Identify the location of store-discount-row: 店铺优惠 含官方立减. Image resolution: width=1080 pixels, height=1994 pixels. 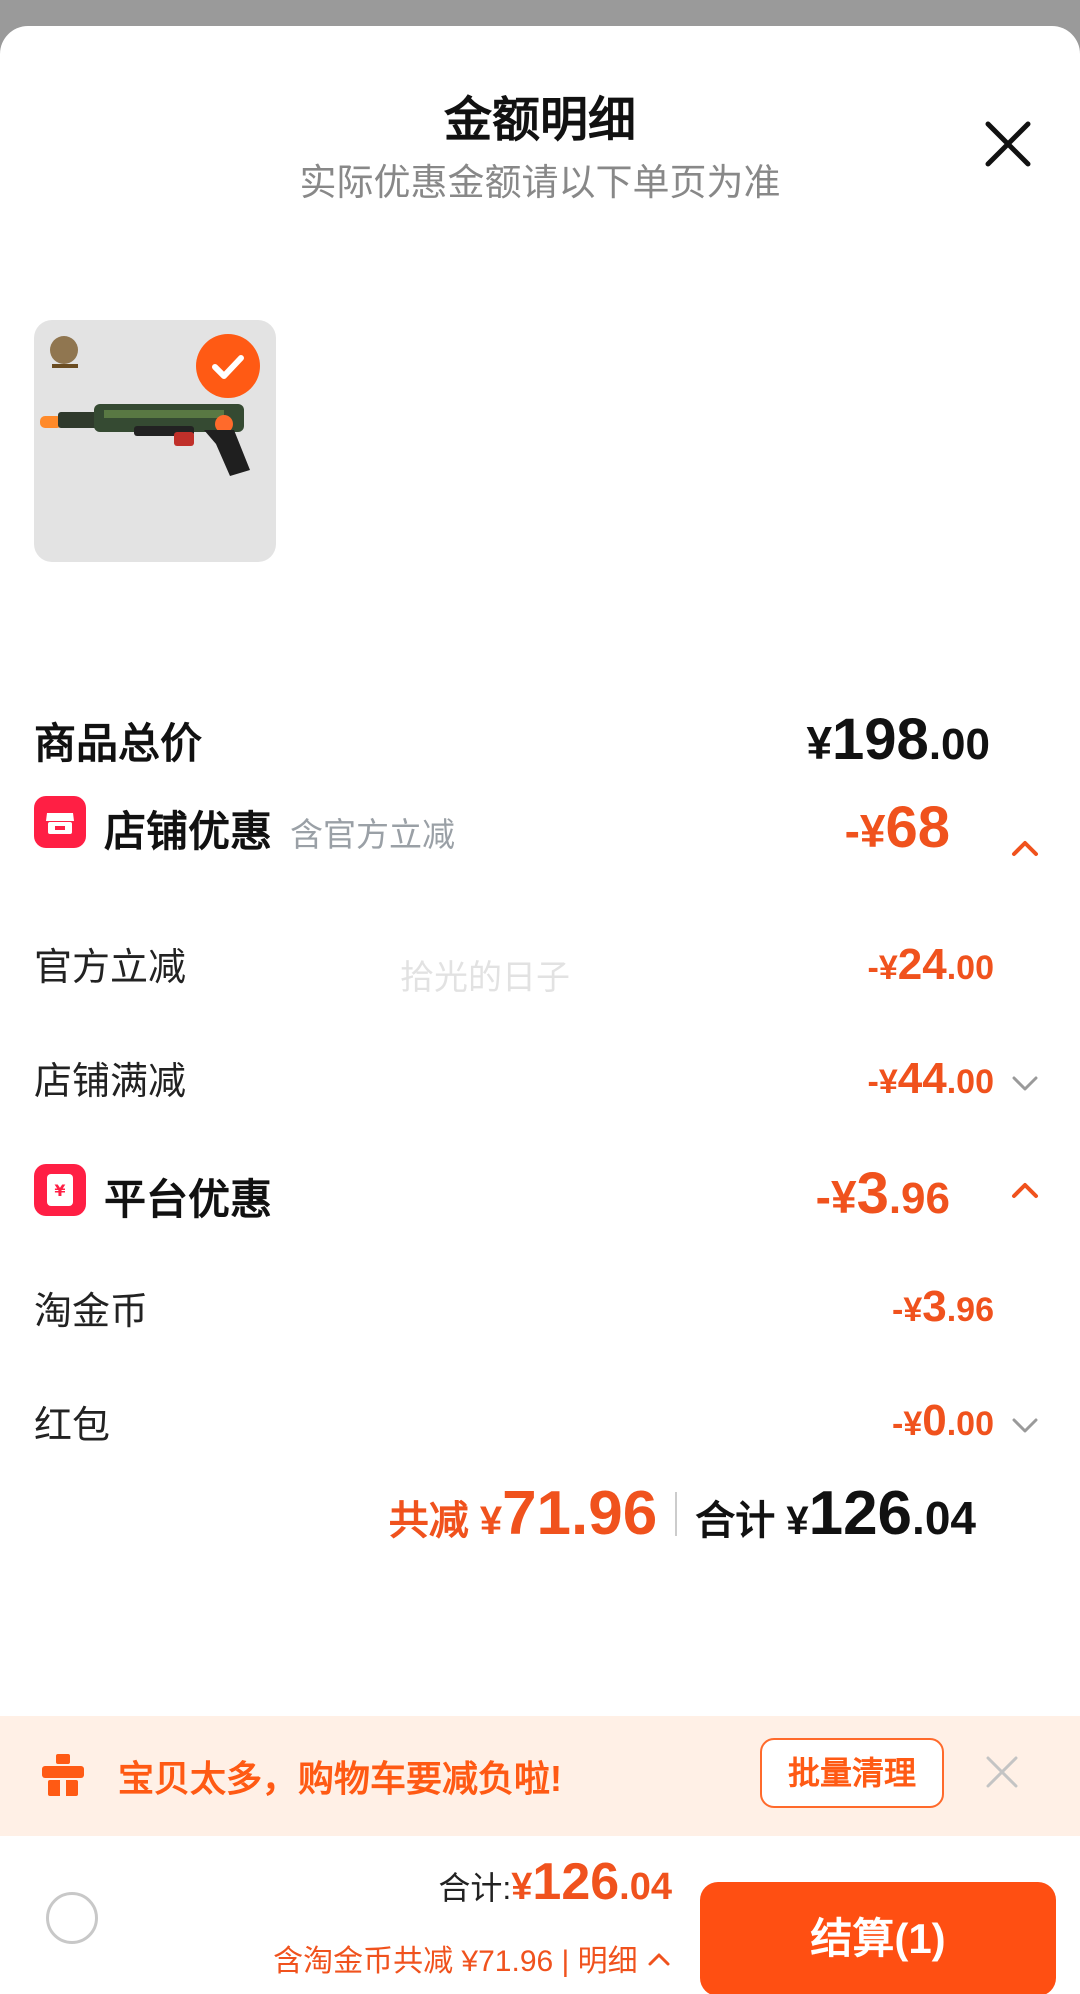
(279, 828).